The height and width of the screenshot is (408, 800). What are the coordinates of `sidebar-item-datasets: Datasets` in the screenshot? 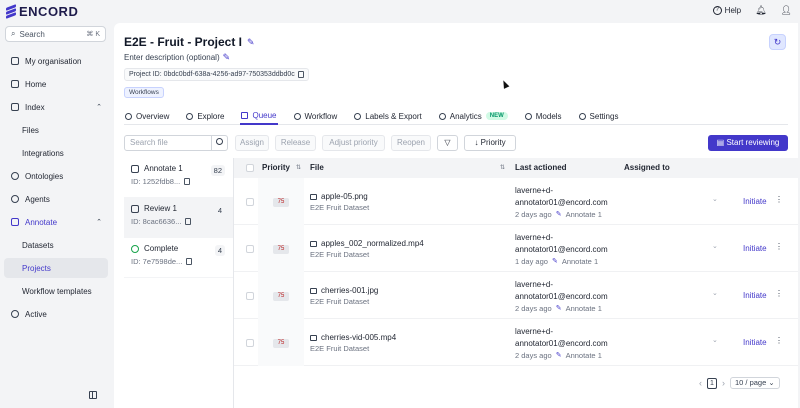 It's located at (56, 245).